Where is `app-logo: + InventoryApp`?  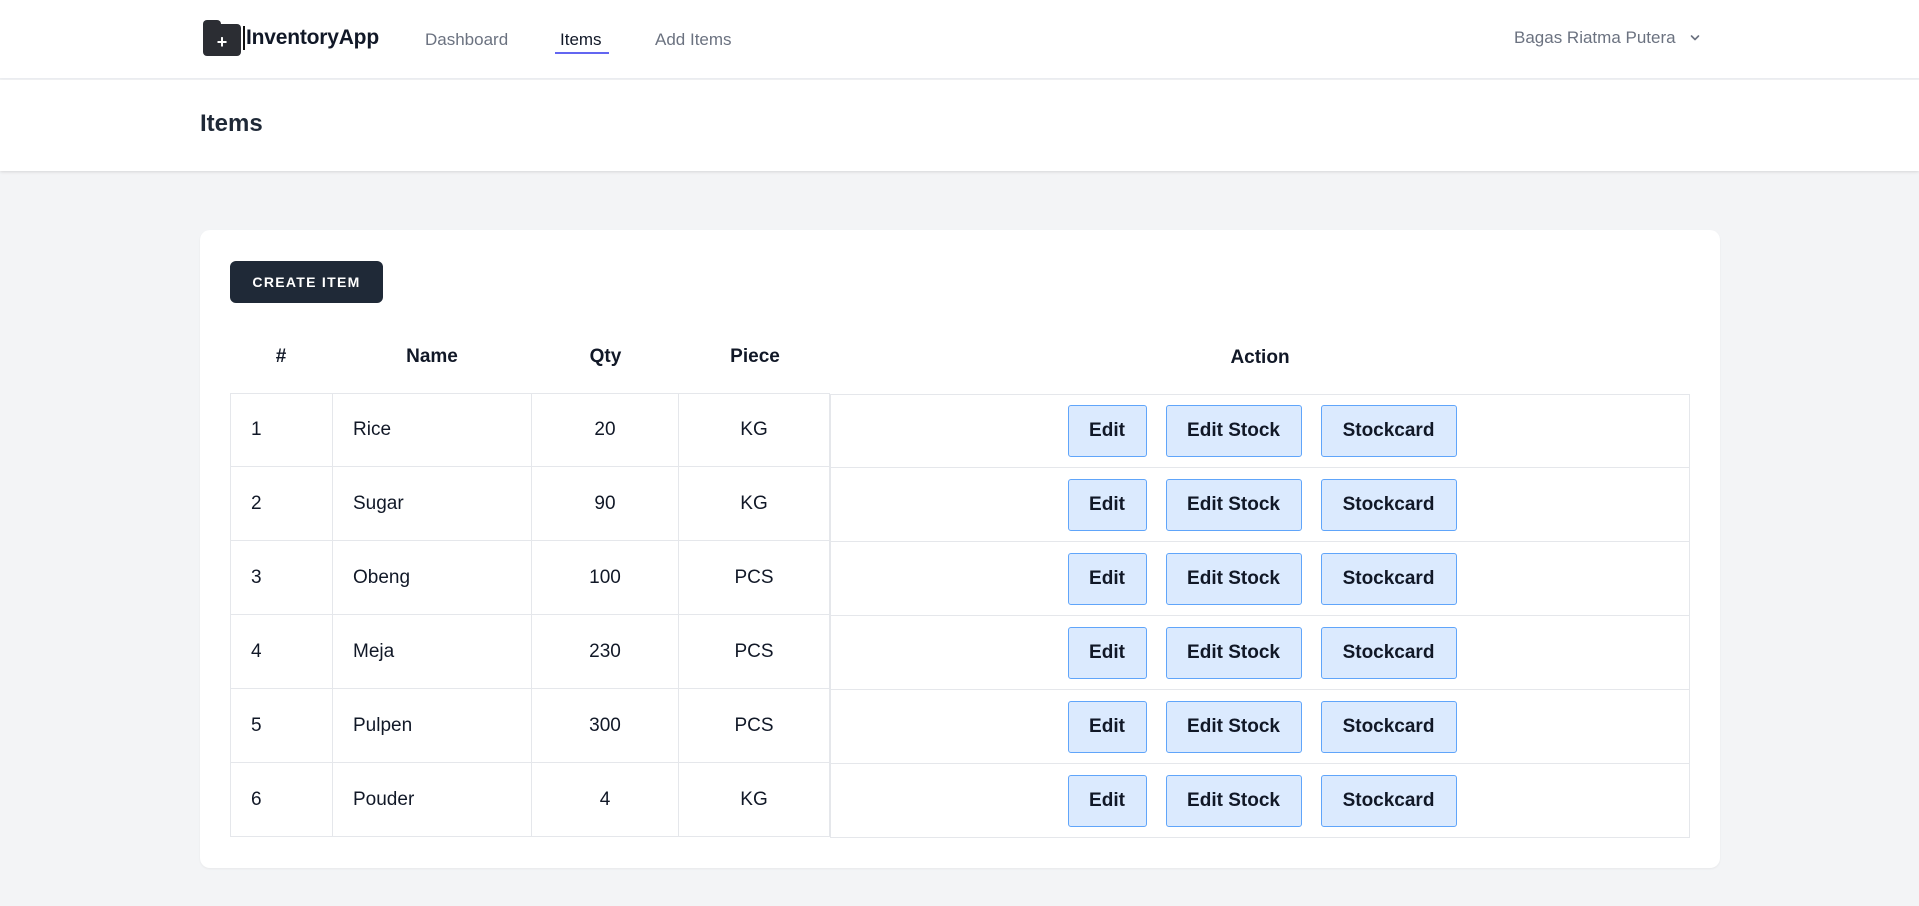 app-logo: + InventoryApp is located at coordinates (291, 38).